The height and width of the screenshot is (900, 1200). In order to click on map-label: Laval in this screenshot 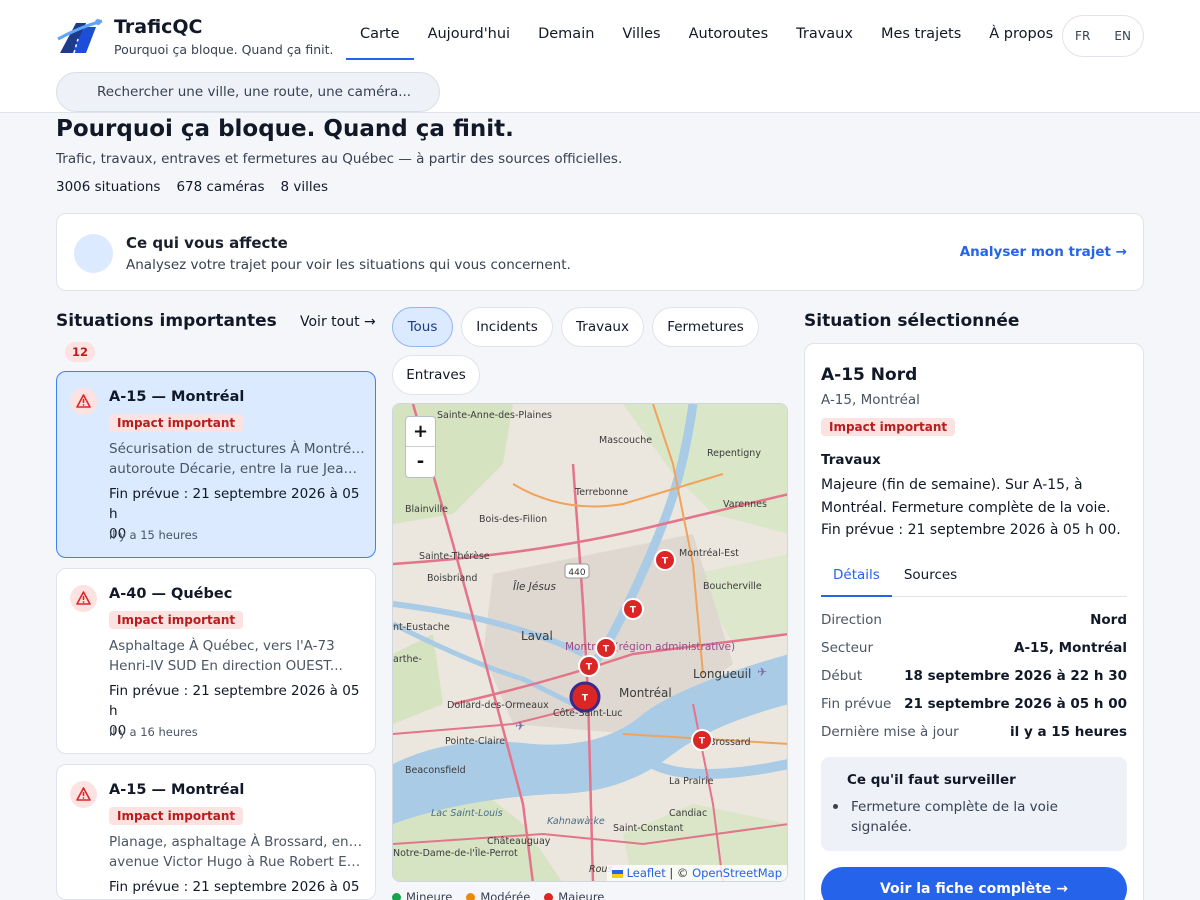, I will do `click(537, 636)`.